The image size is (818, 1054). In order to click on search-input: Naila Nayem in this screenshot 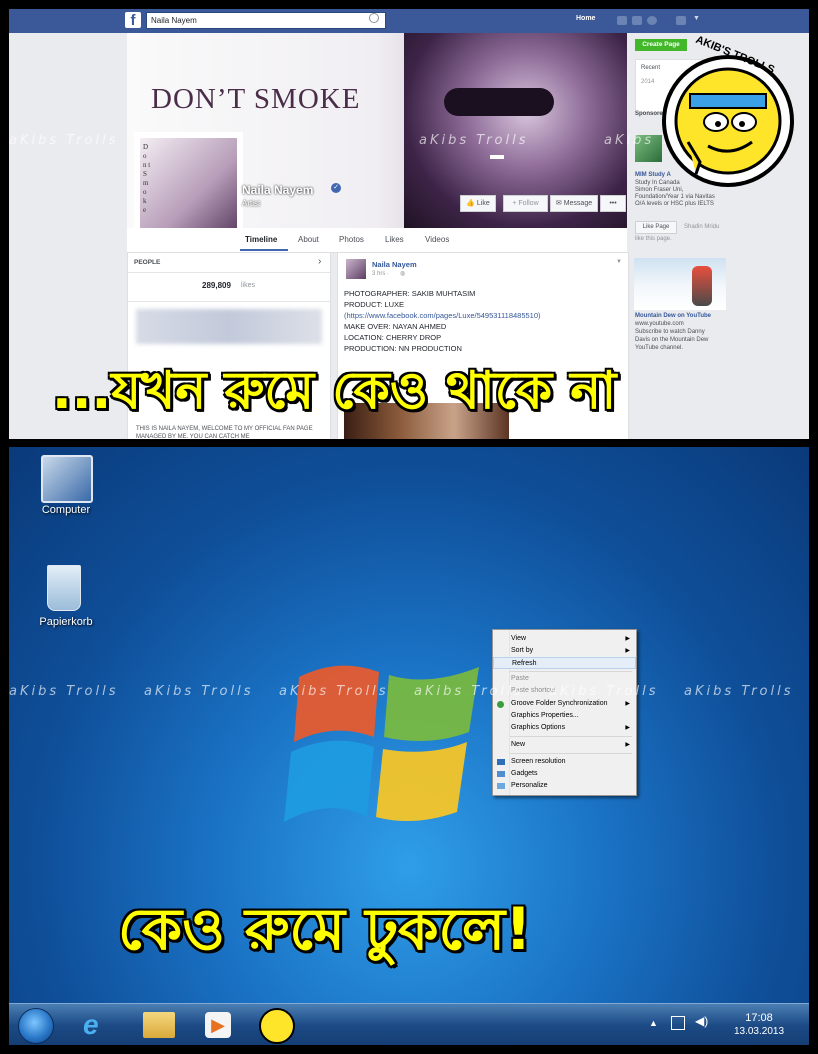, I will do `click(266, 20)`.